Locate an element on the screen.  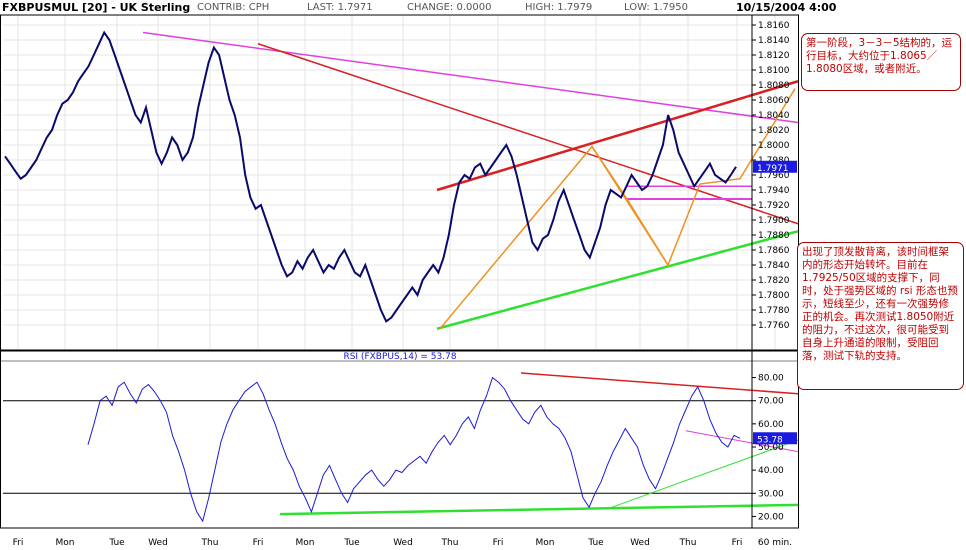
x-tick-label: 60 min. is located at coordinates (775, 543).